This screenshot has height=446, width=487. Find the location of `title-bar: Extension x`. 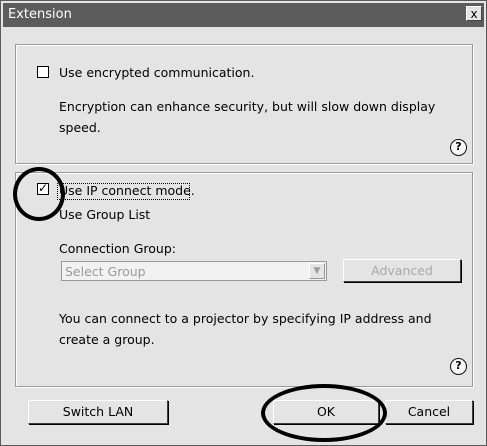

title-bar: Extension x is located at coordinates (243, 15).